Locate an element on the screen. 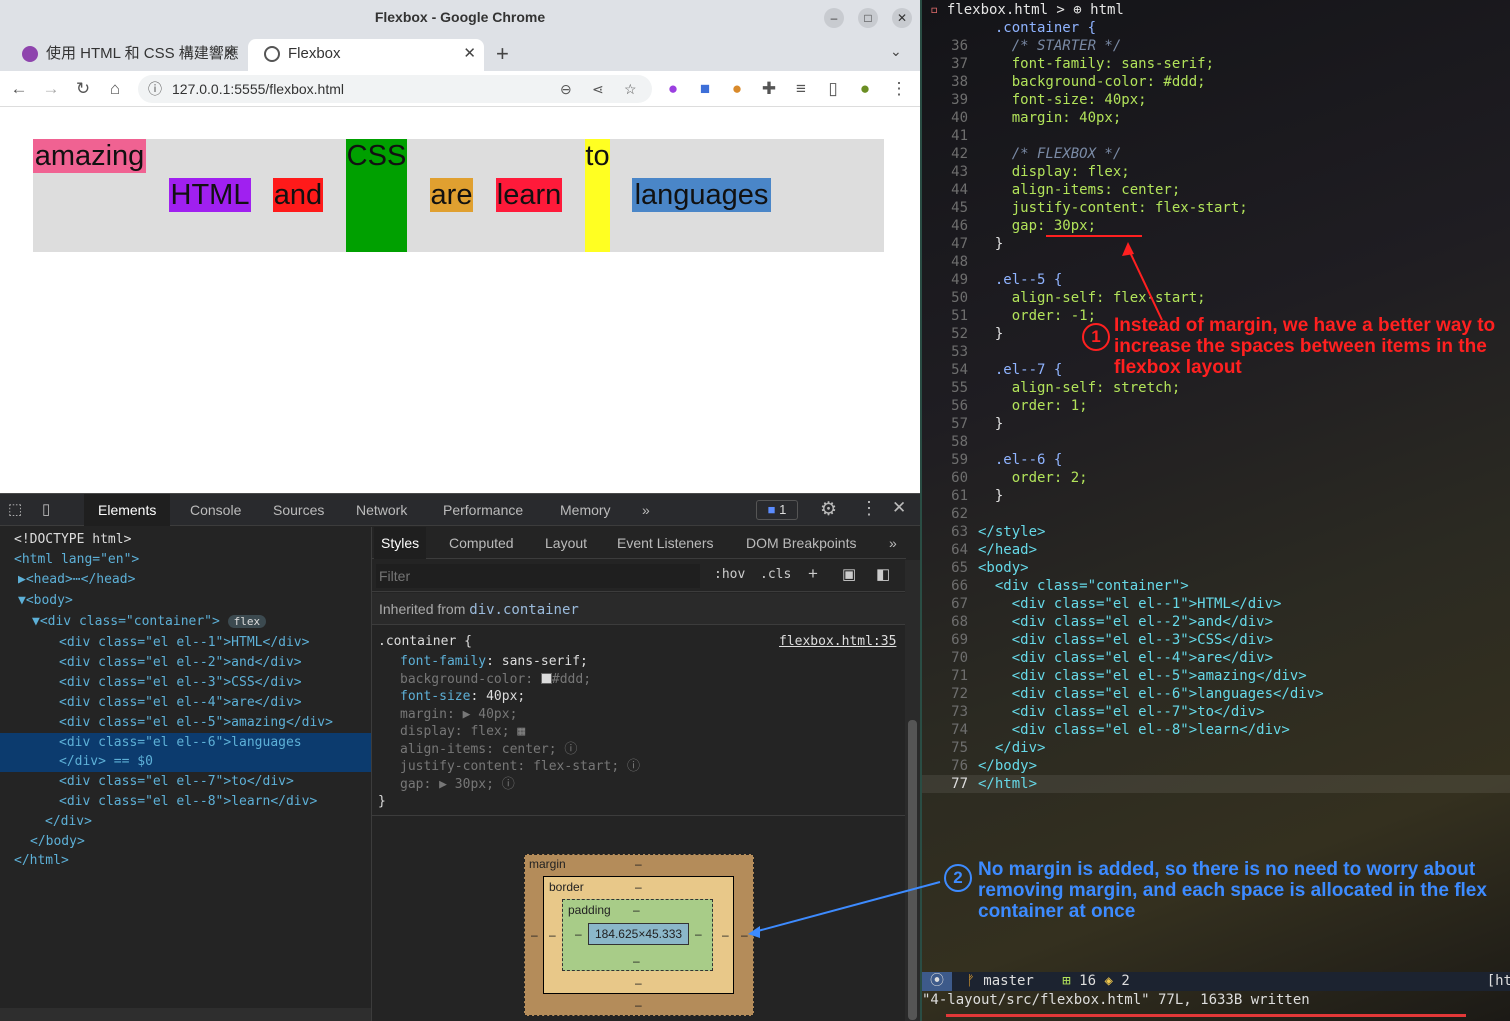 This screenshot has height=1021, width=1510. media-icon: ≡ is located at coordinates (801, 89).